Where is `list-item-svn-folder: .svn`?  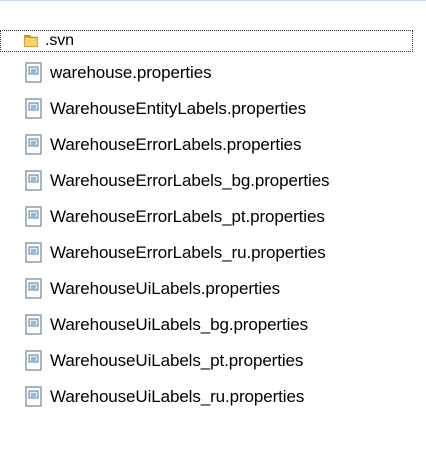
list-item-svn-folder: .svn is located at coordinates (213, 41).